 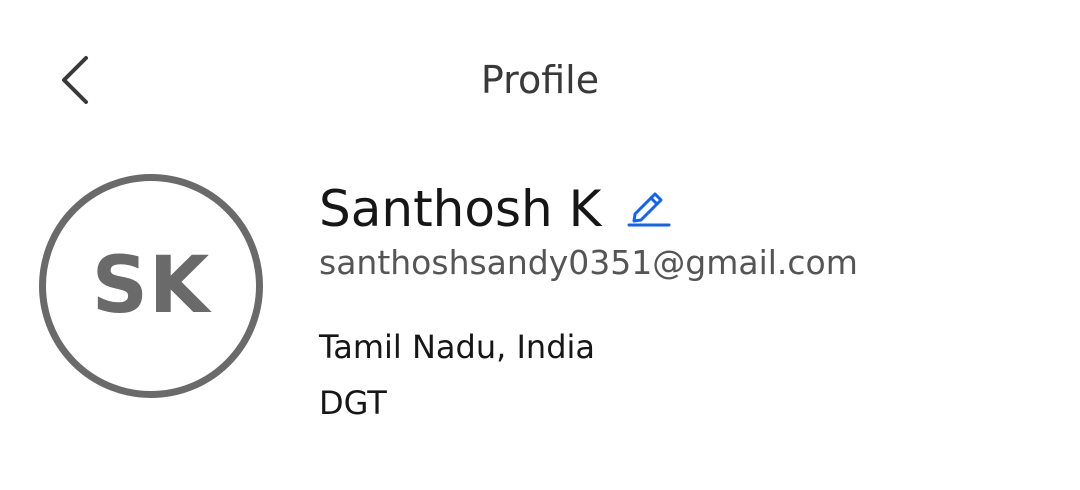 I want to click on page-title: Profile, so click(x=540, y=80).